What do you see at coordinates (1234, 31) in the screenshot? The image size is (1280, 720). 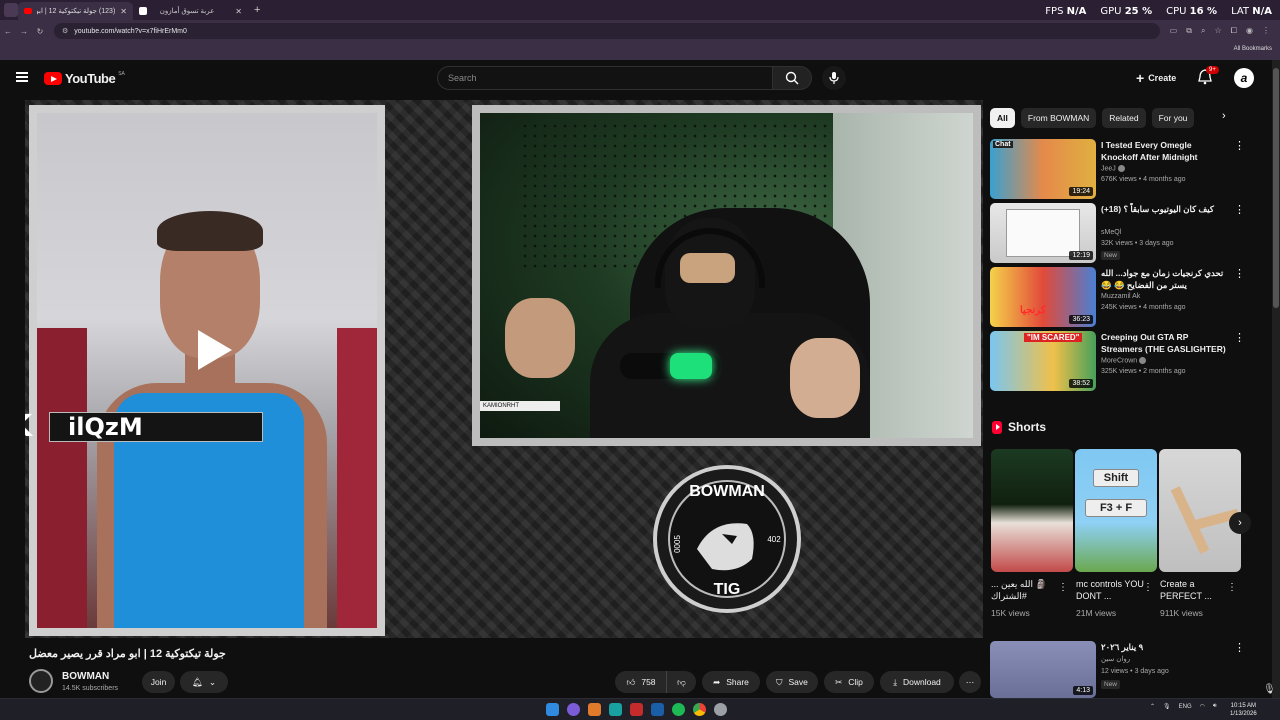 I see `extensions-icon: ⧠` at bounding box center [1234, 31].